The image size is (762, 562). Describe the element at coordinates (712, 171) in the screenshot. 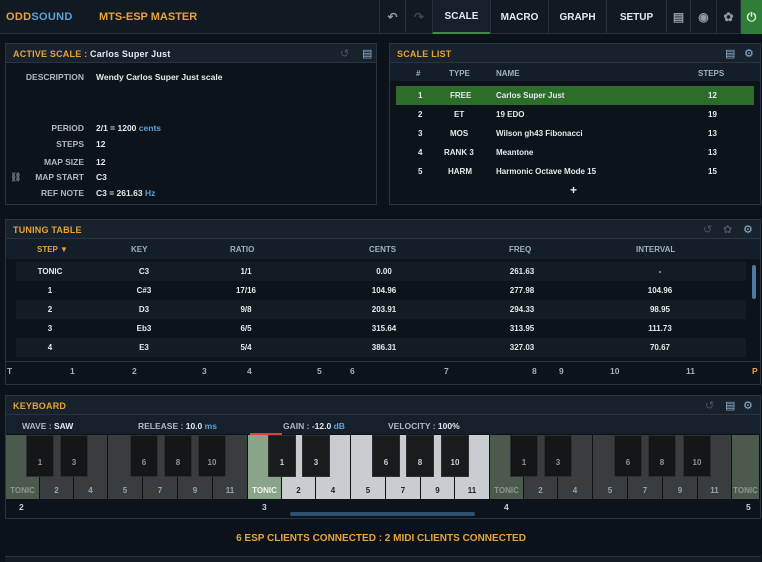

I see `row-steps: 15` at that location.